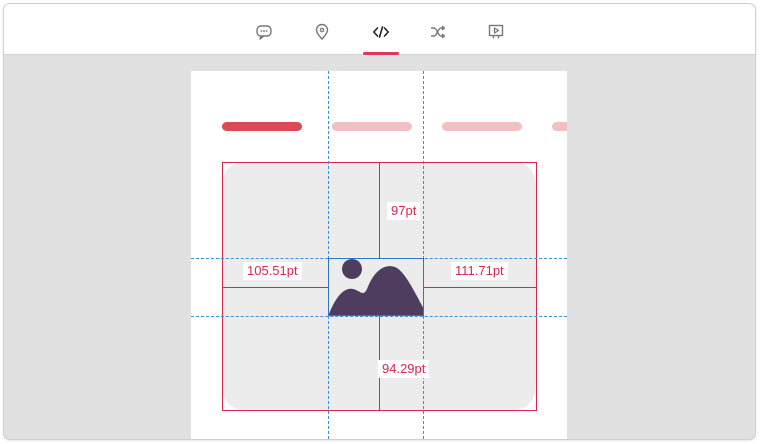 The width and height of the screenshot is (760, 444). I want to click on code-icon, so click(381, 32).